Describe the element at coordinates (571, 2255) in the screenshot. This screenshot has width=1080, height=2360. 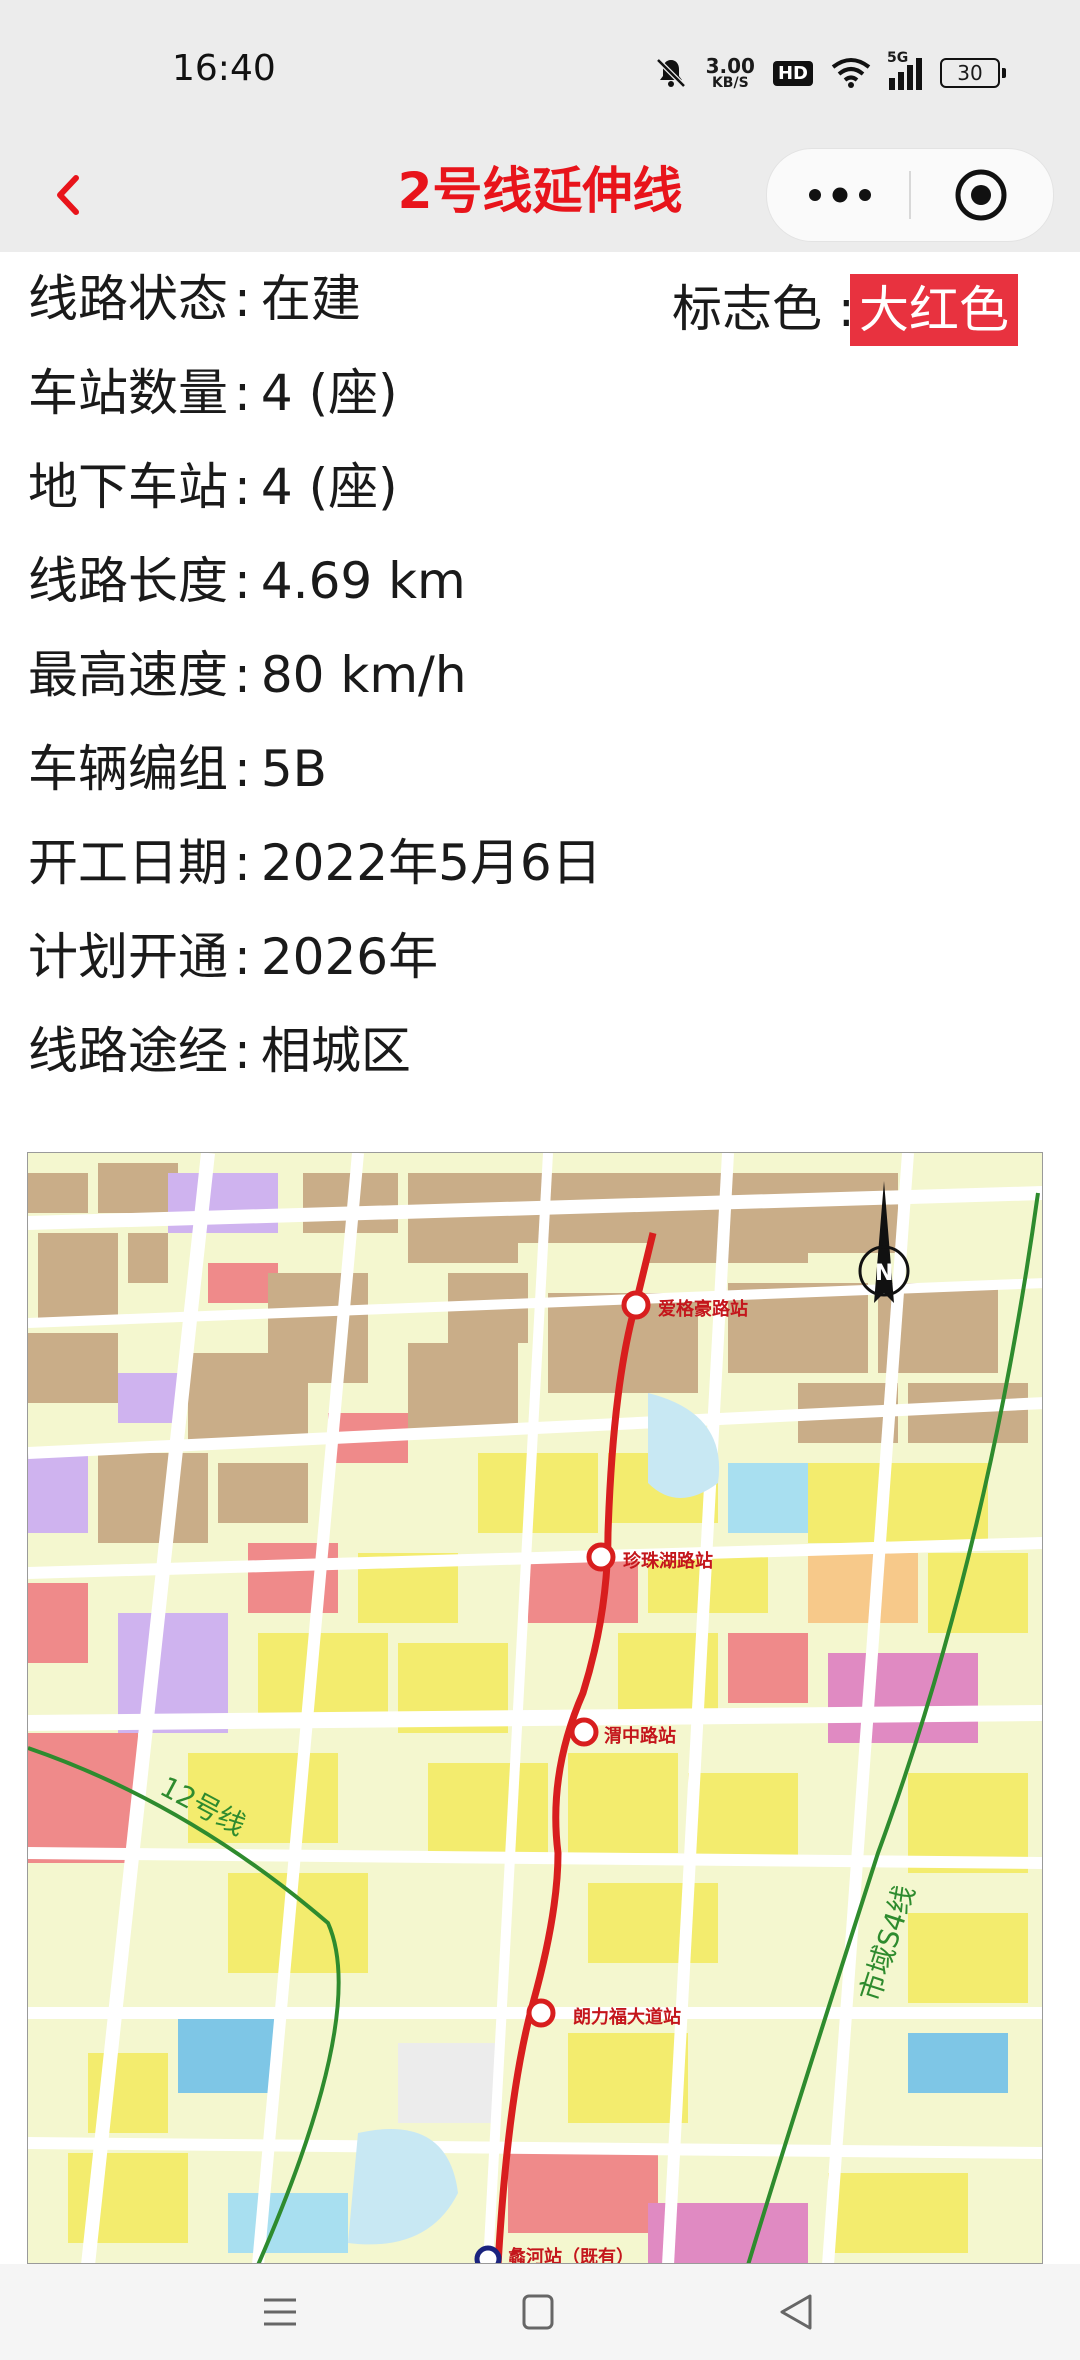
I see `station-label: 蠡河站（既有）` at that location.